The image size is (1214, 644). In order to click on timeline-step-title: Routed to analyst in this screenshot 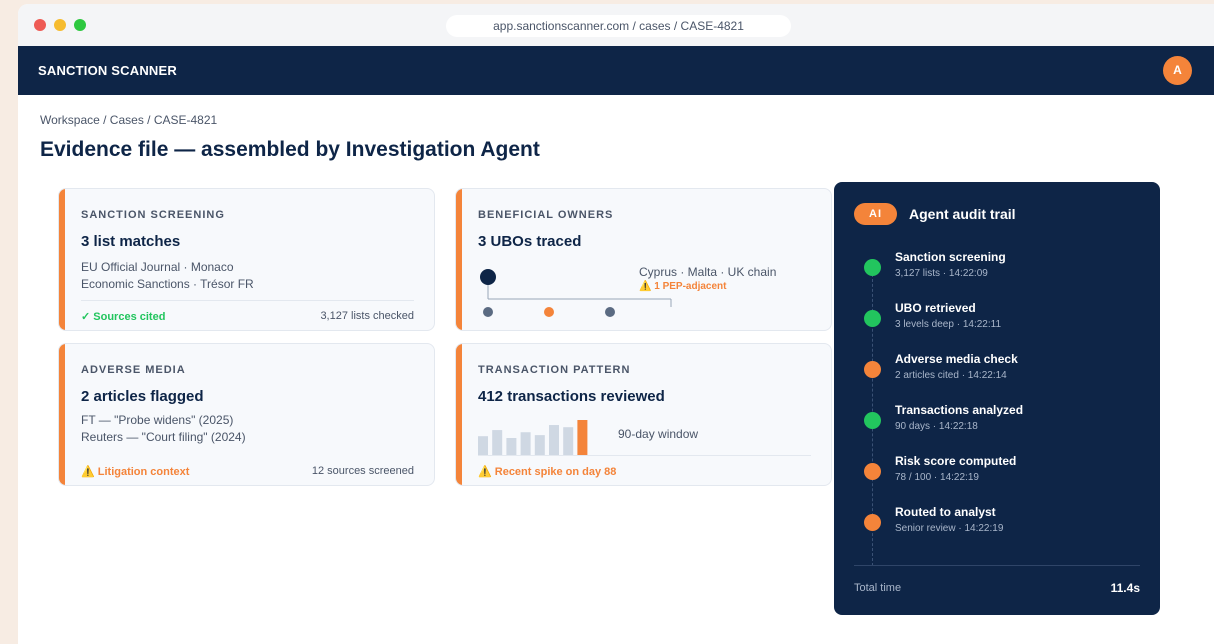, I will do `click(945, 512)`.